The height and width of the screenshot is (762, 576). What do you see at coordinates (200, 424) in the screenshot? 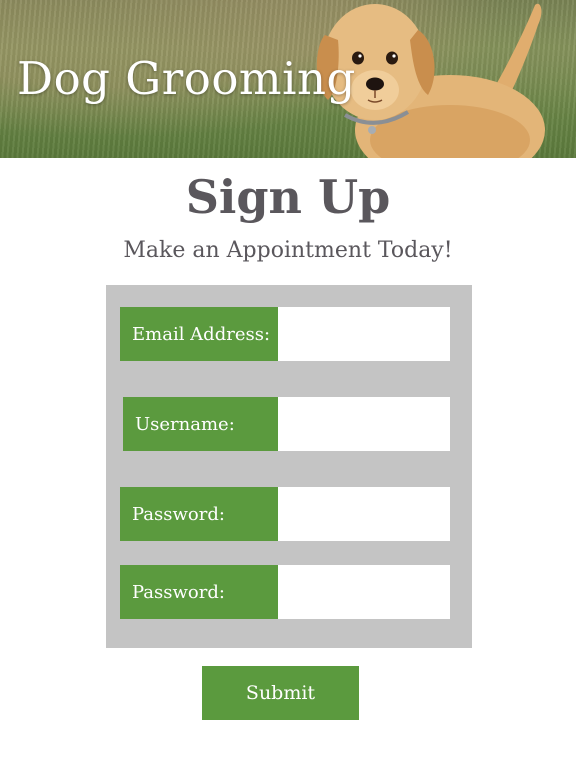
I see `username-label: Username:` at bounding box center [200, 424].